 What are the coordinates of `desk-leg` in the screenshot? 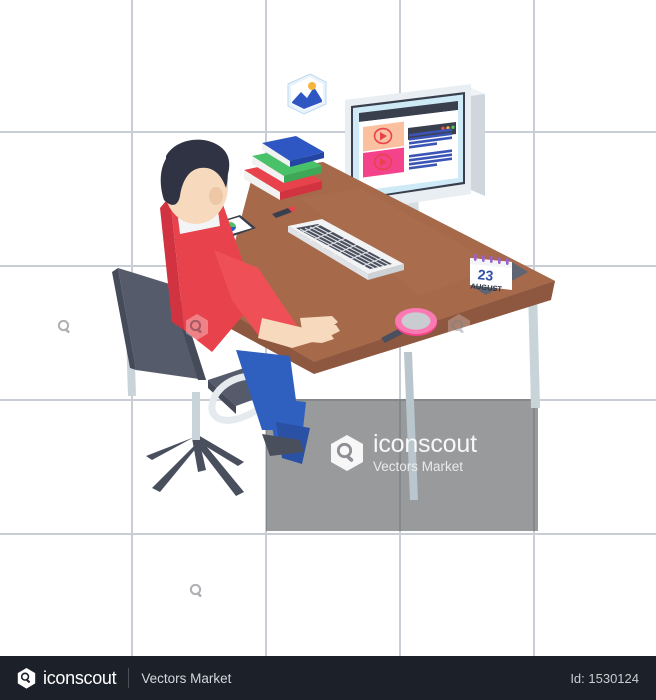 It's located at (411, 426).